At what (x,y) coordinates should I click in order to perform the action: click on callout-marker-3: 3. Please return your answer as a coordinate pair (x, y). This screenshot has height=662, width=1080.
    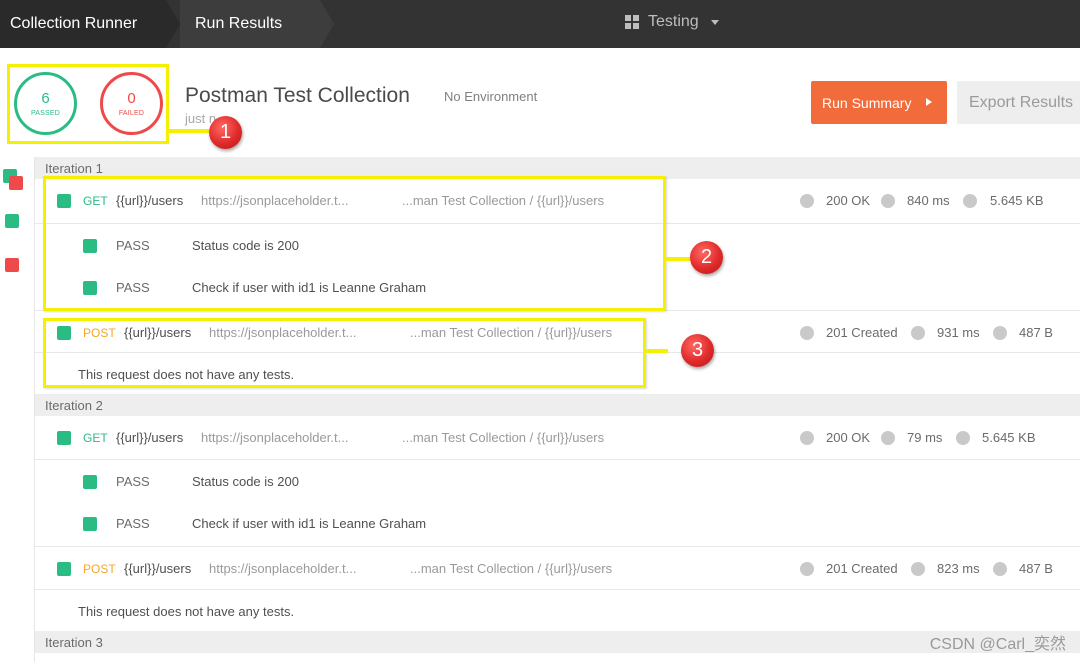
    Looking at the image, I should click on (697, 350).